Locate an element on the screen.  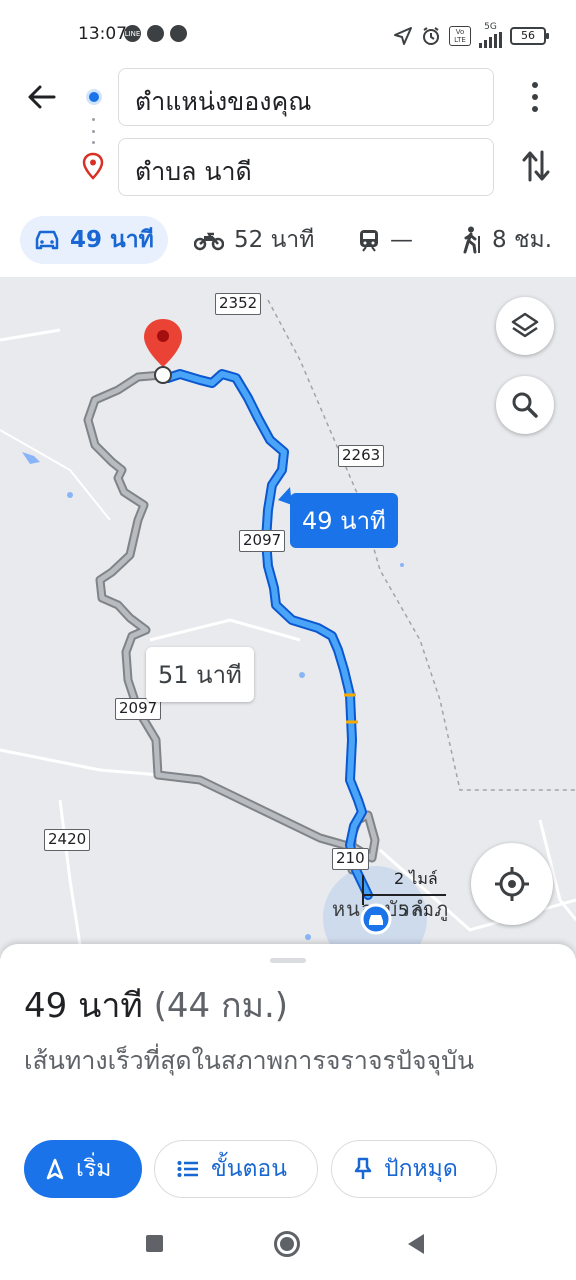
current-location-car-icon is located at coordinates (376, 919).